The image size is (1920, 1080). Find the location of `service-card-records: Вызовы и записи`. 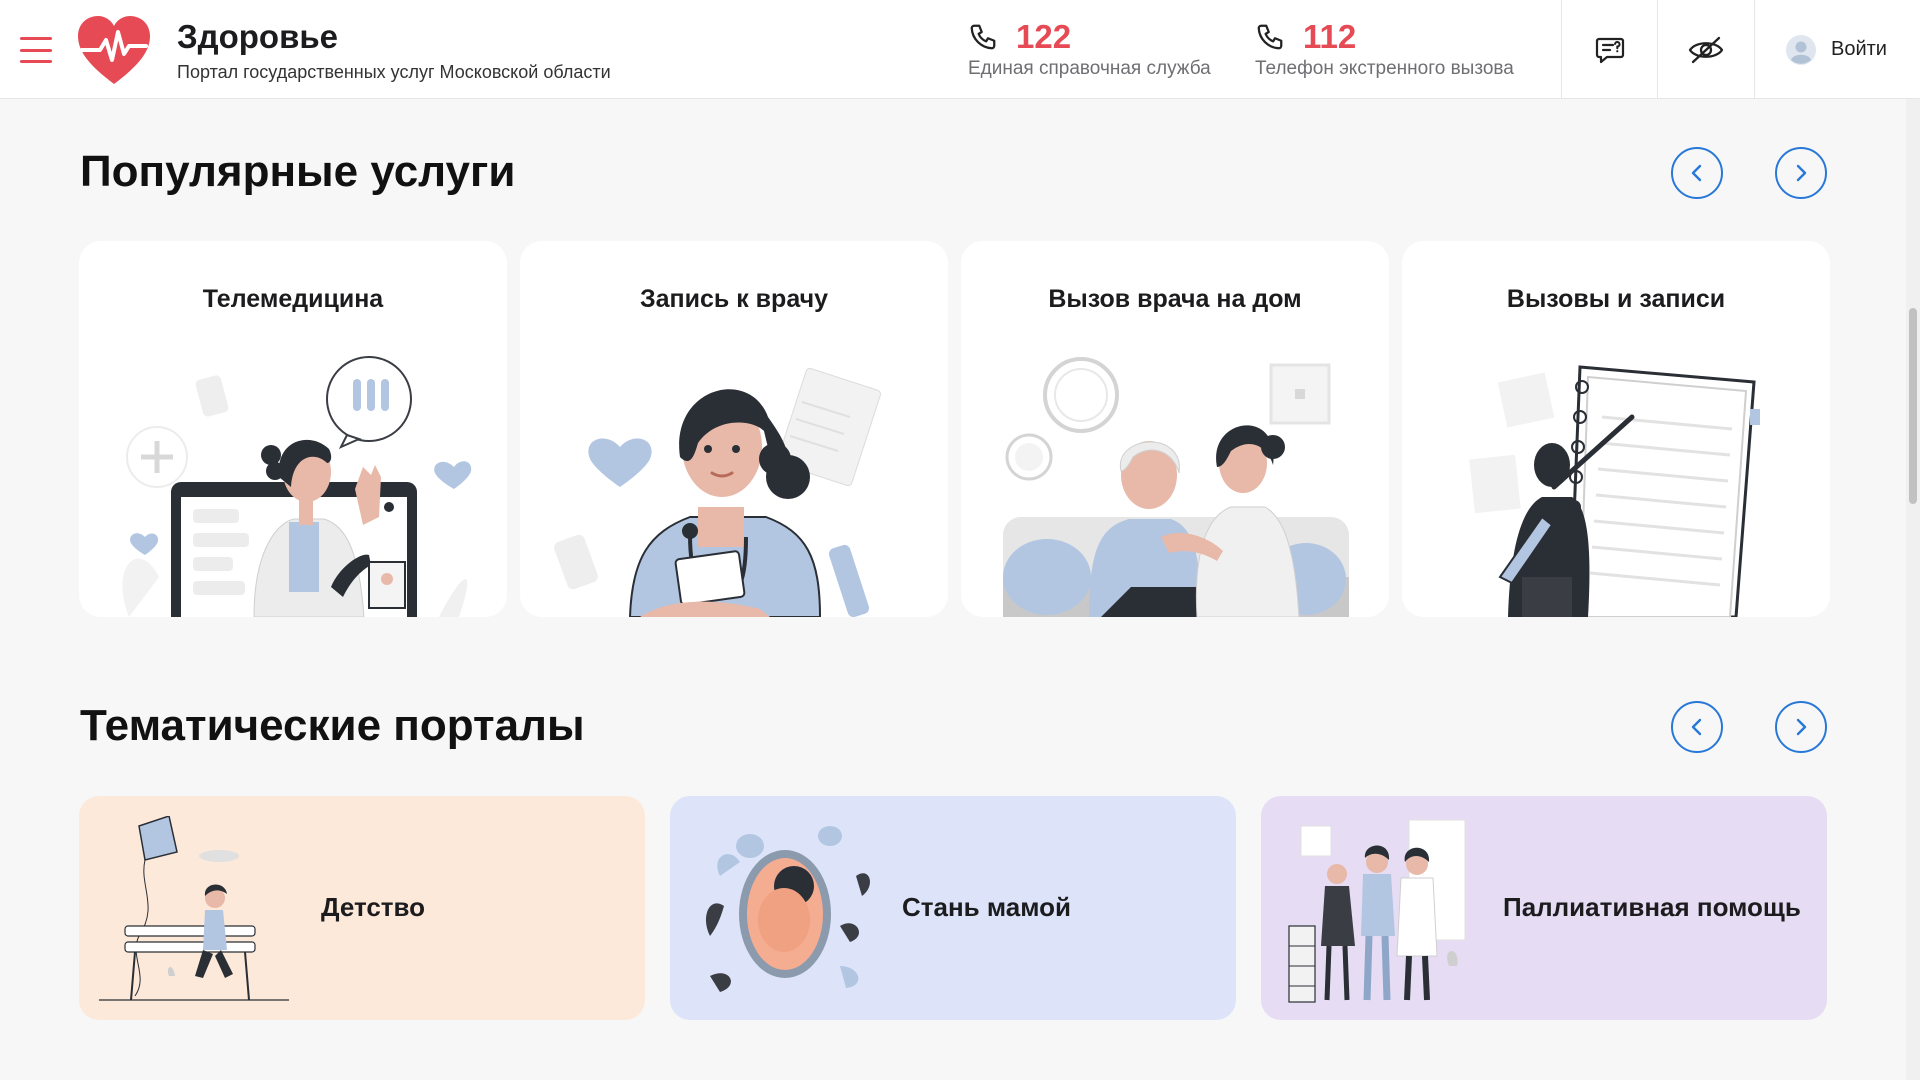

service-card-records: Вызовы и записи is located at coordinates (1616, 429).